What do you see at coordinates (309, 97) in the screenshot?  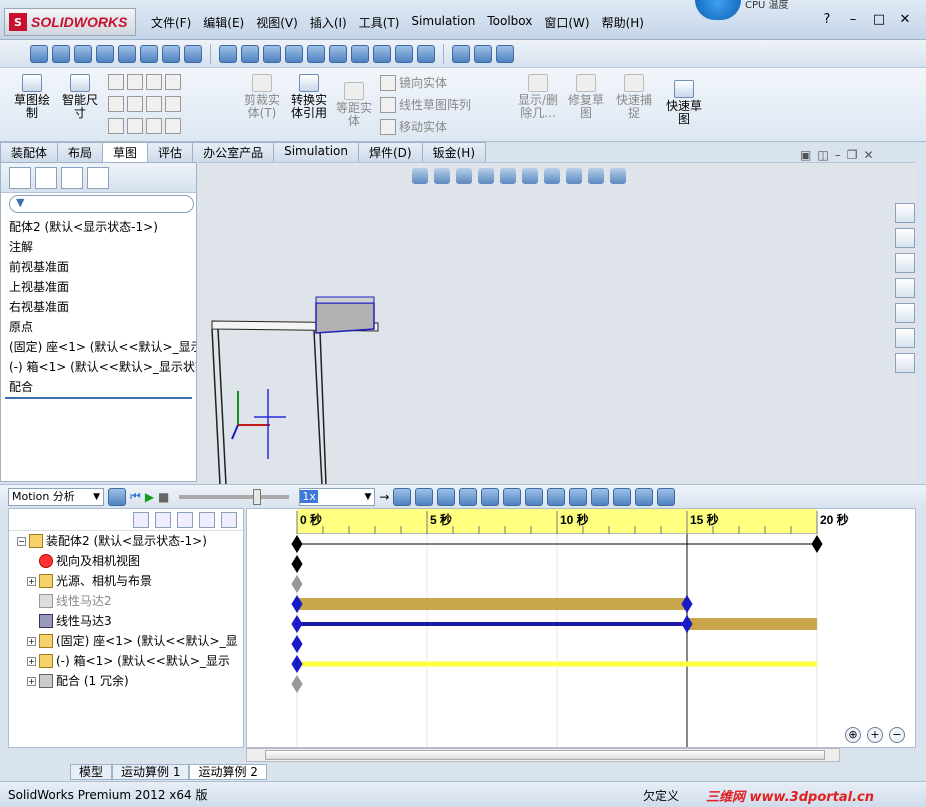 I see `convert-entities-button: 转换实体引用` at bounding box center [309, 97].